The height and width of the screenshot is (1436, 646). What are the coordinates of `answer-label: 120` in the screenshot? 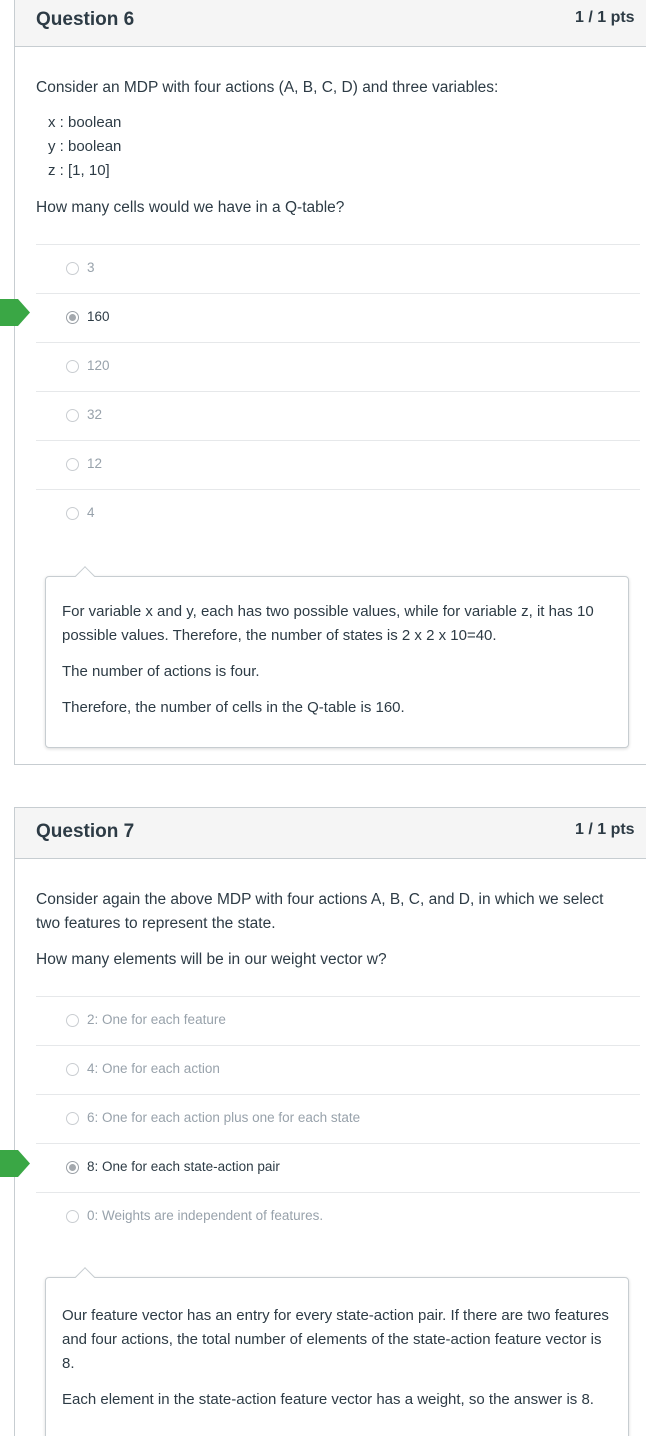 It's located at (98, 365).